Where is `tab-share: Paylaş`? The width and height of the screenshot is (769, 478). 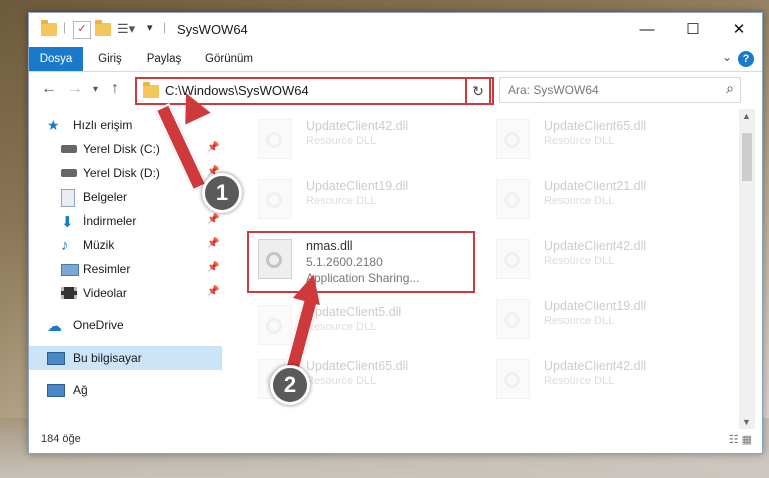 tab-share: Paylaş is located at coordinates (164, 59).